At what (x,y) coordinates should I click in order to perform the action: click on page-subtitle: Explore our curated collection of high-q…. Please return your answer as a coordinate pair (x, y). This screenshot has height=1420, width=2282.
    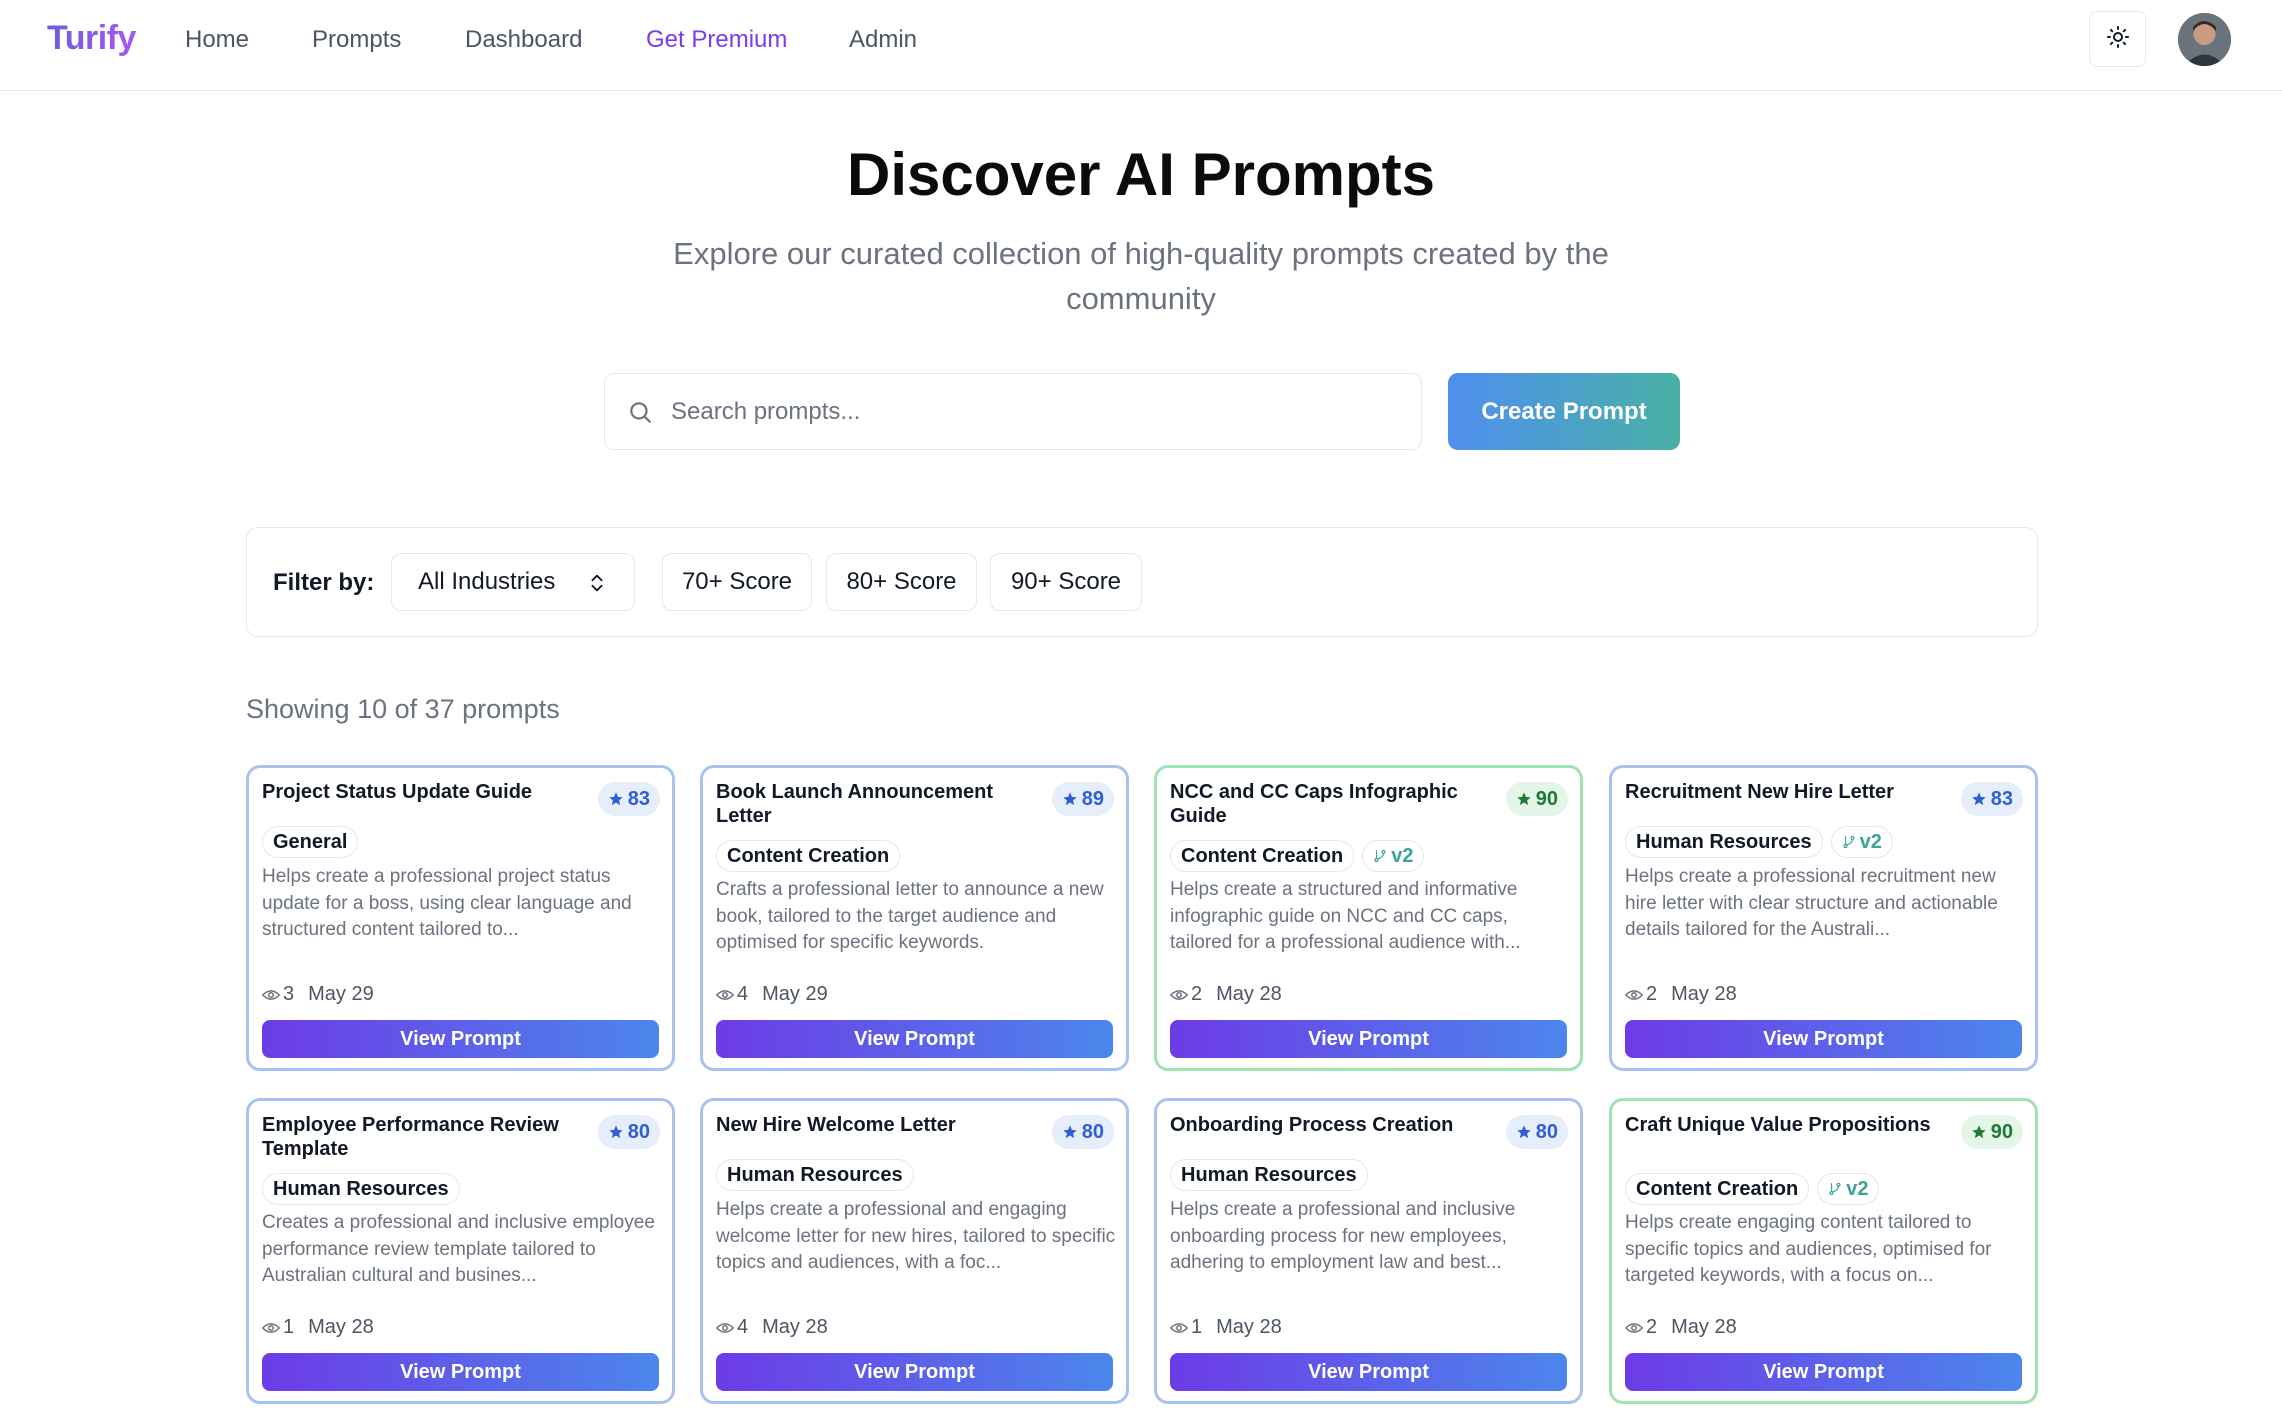
    Looking at the image, I should click on (1141, 276).